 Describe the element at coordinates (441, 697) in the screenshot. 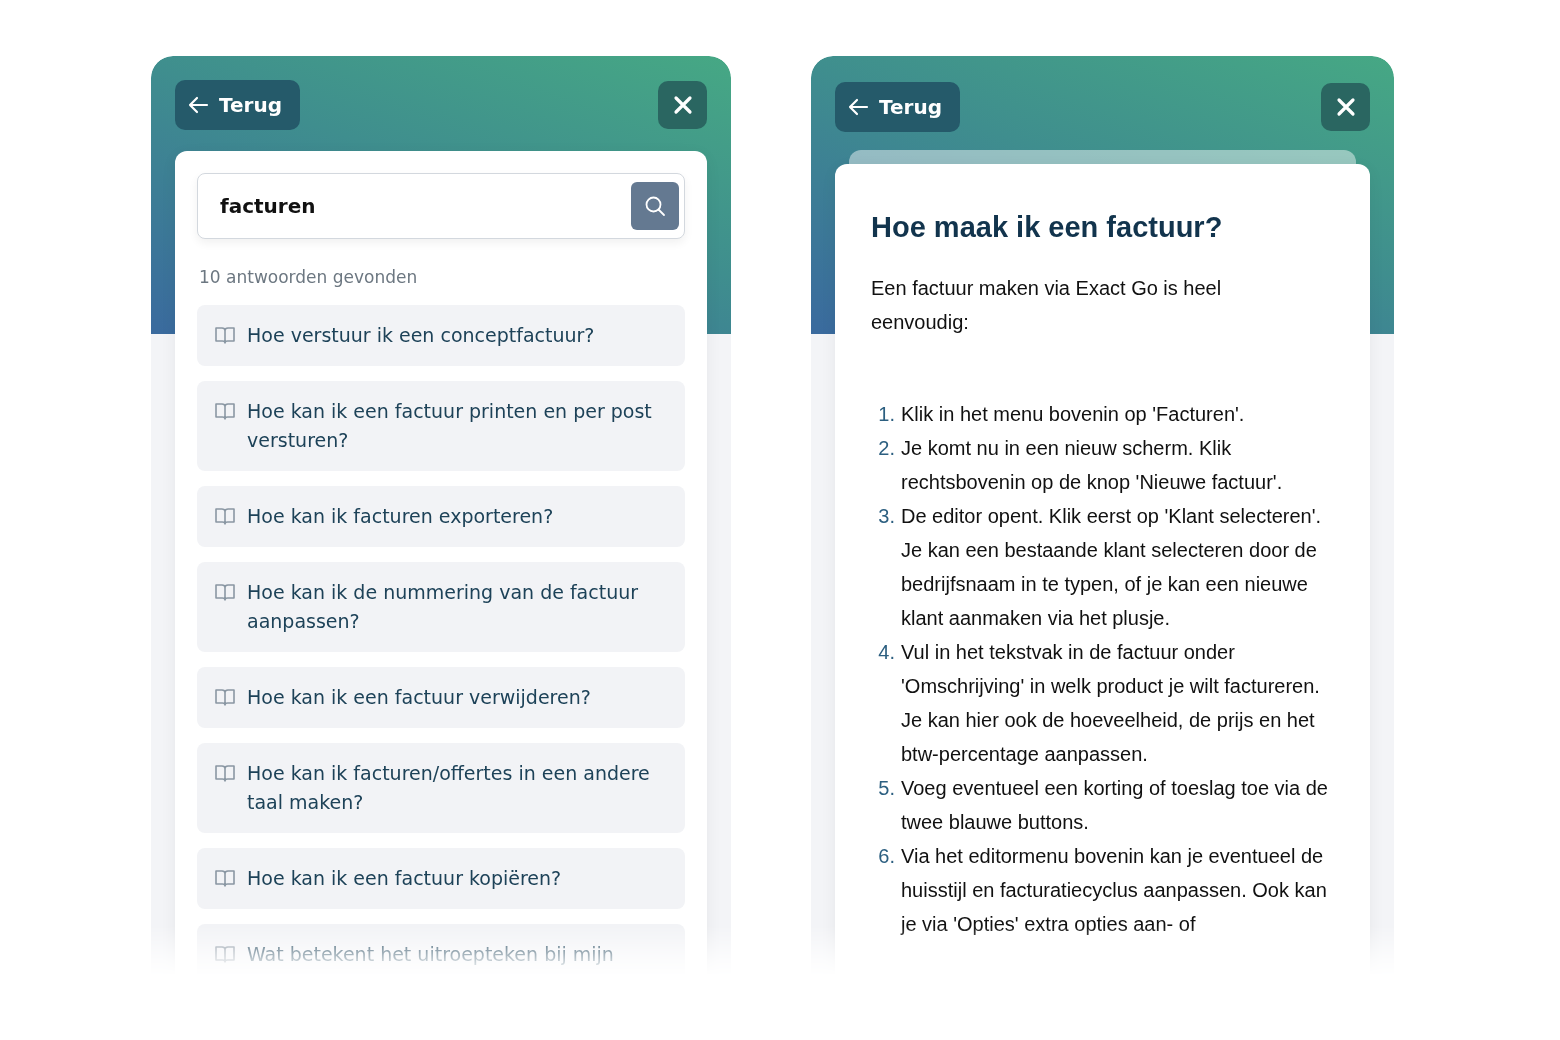

I see `result-item: Hoe kan ik een factuur verwijderen?` at that location.